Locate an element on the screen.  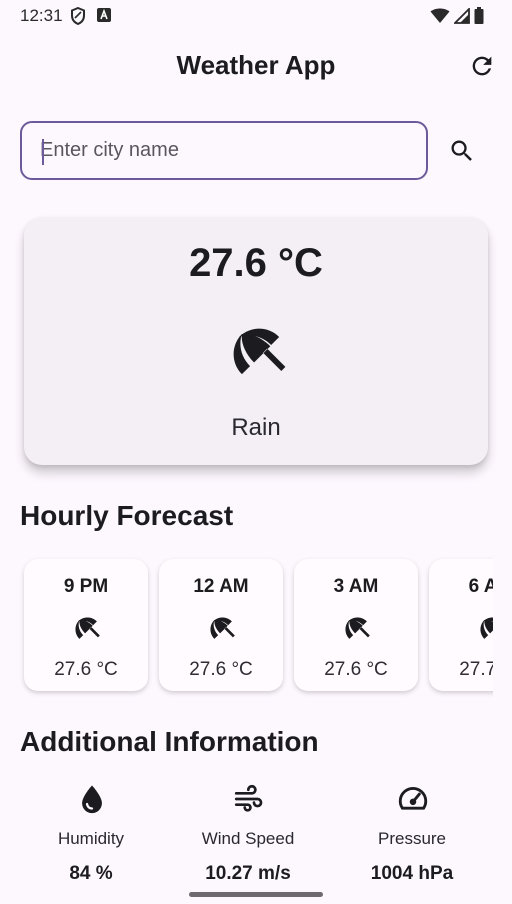
hourly-card: 9 PM 27.6 °C is located at coordinates (86, 625).